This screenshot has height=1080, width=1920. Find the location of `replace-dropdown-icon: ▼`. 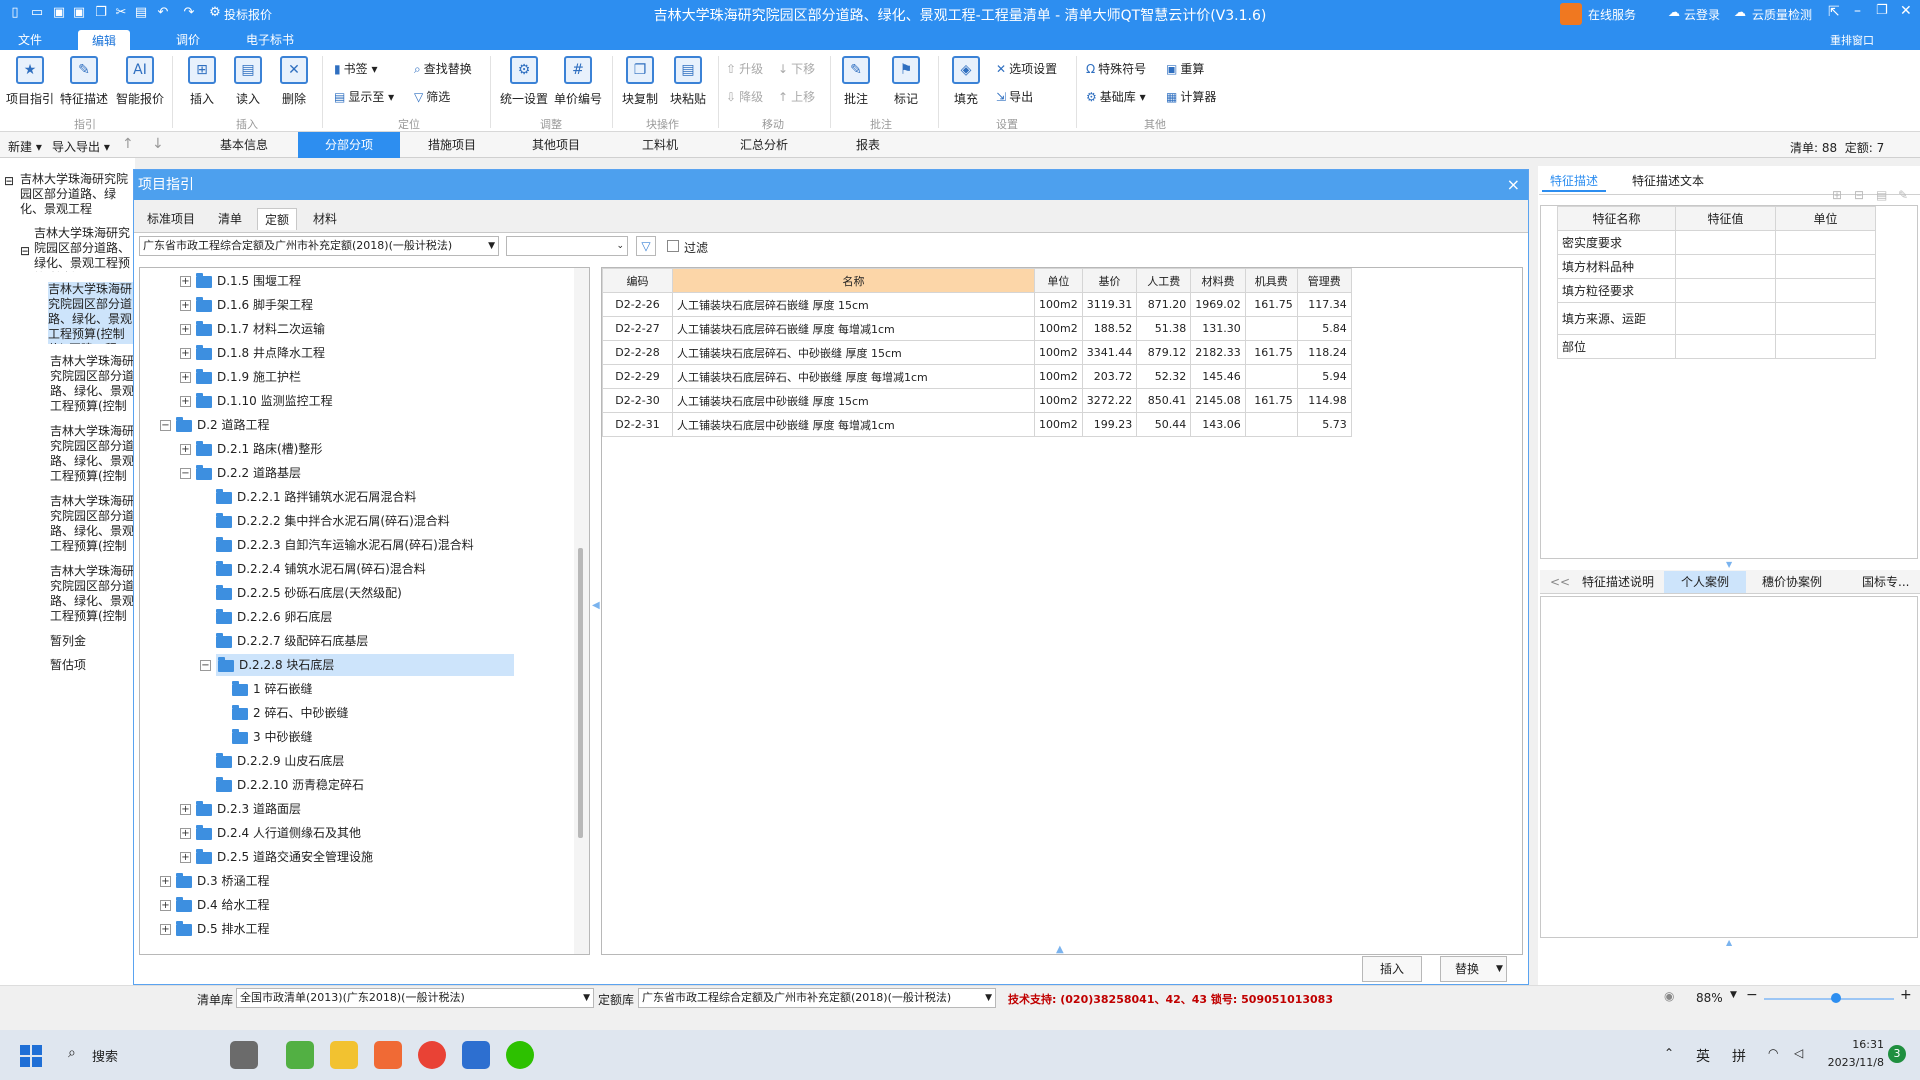

replace-dropdown-icon: ▼ is located at coordinates (1500, 969).